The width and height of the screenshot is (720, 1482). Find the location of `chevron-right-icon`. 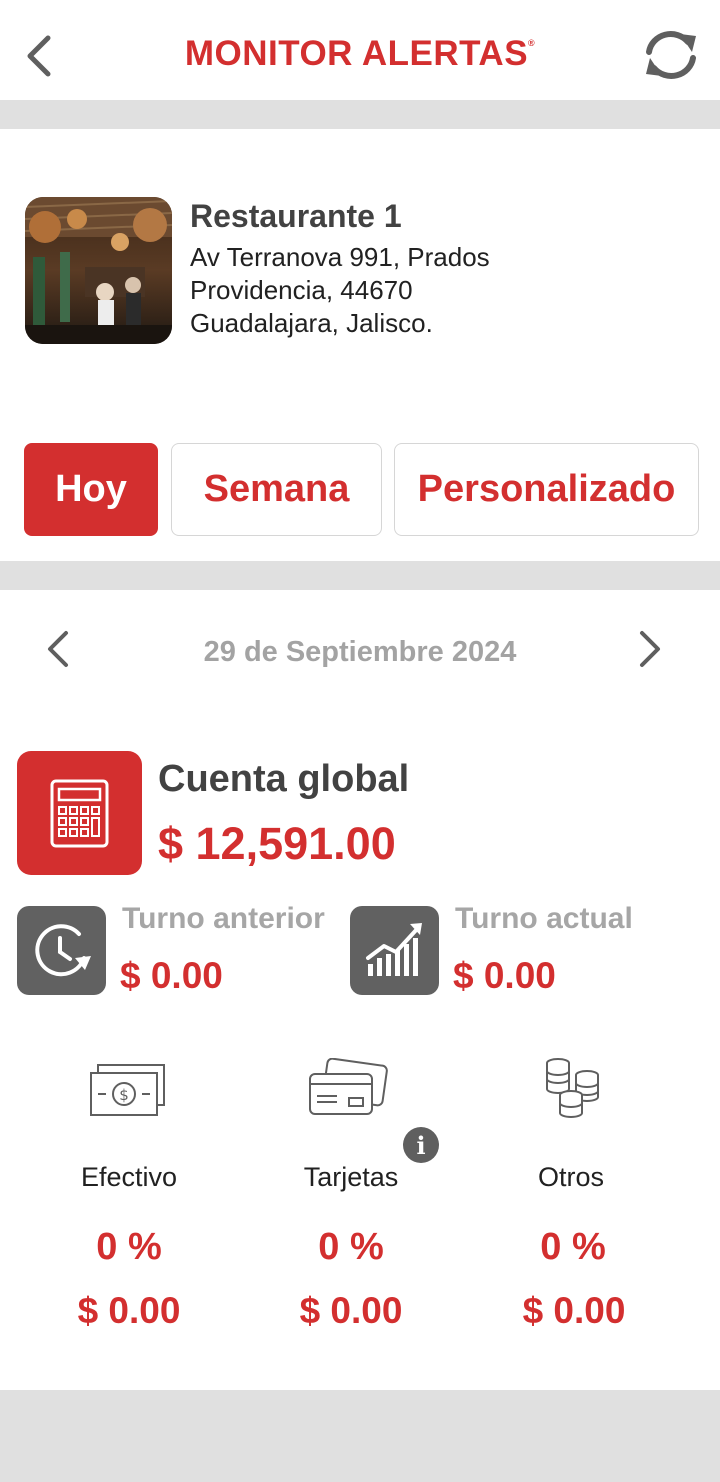

chevron-right-icon is located at coordinates (650, 649).